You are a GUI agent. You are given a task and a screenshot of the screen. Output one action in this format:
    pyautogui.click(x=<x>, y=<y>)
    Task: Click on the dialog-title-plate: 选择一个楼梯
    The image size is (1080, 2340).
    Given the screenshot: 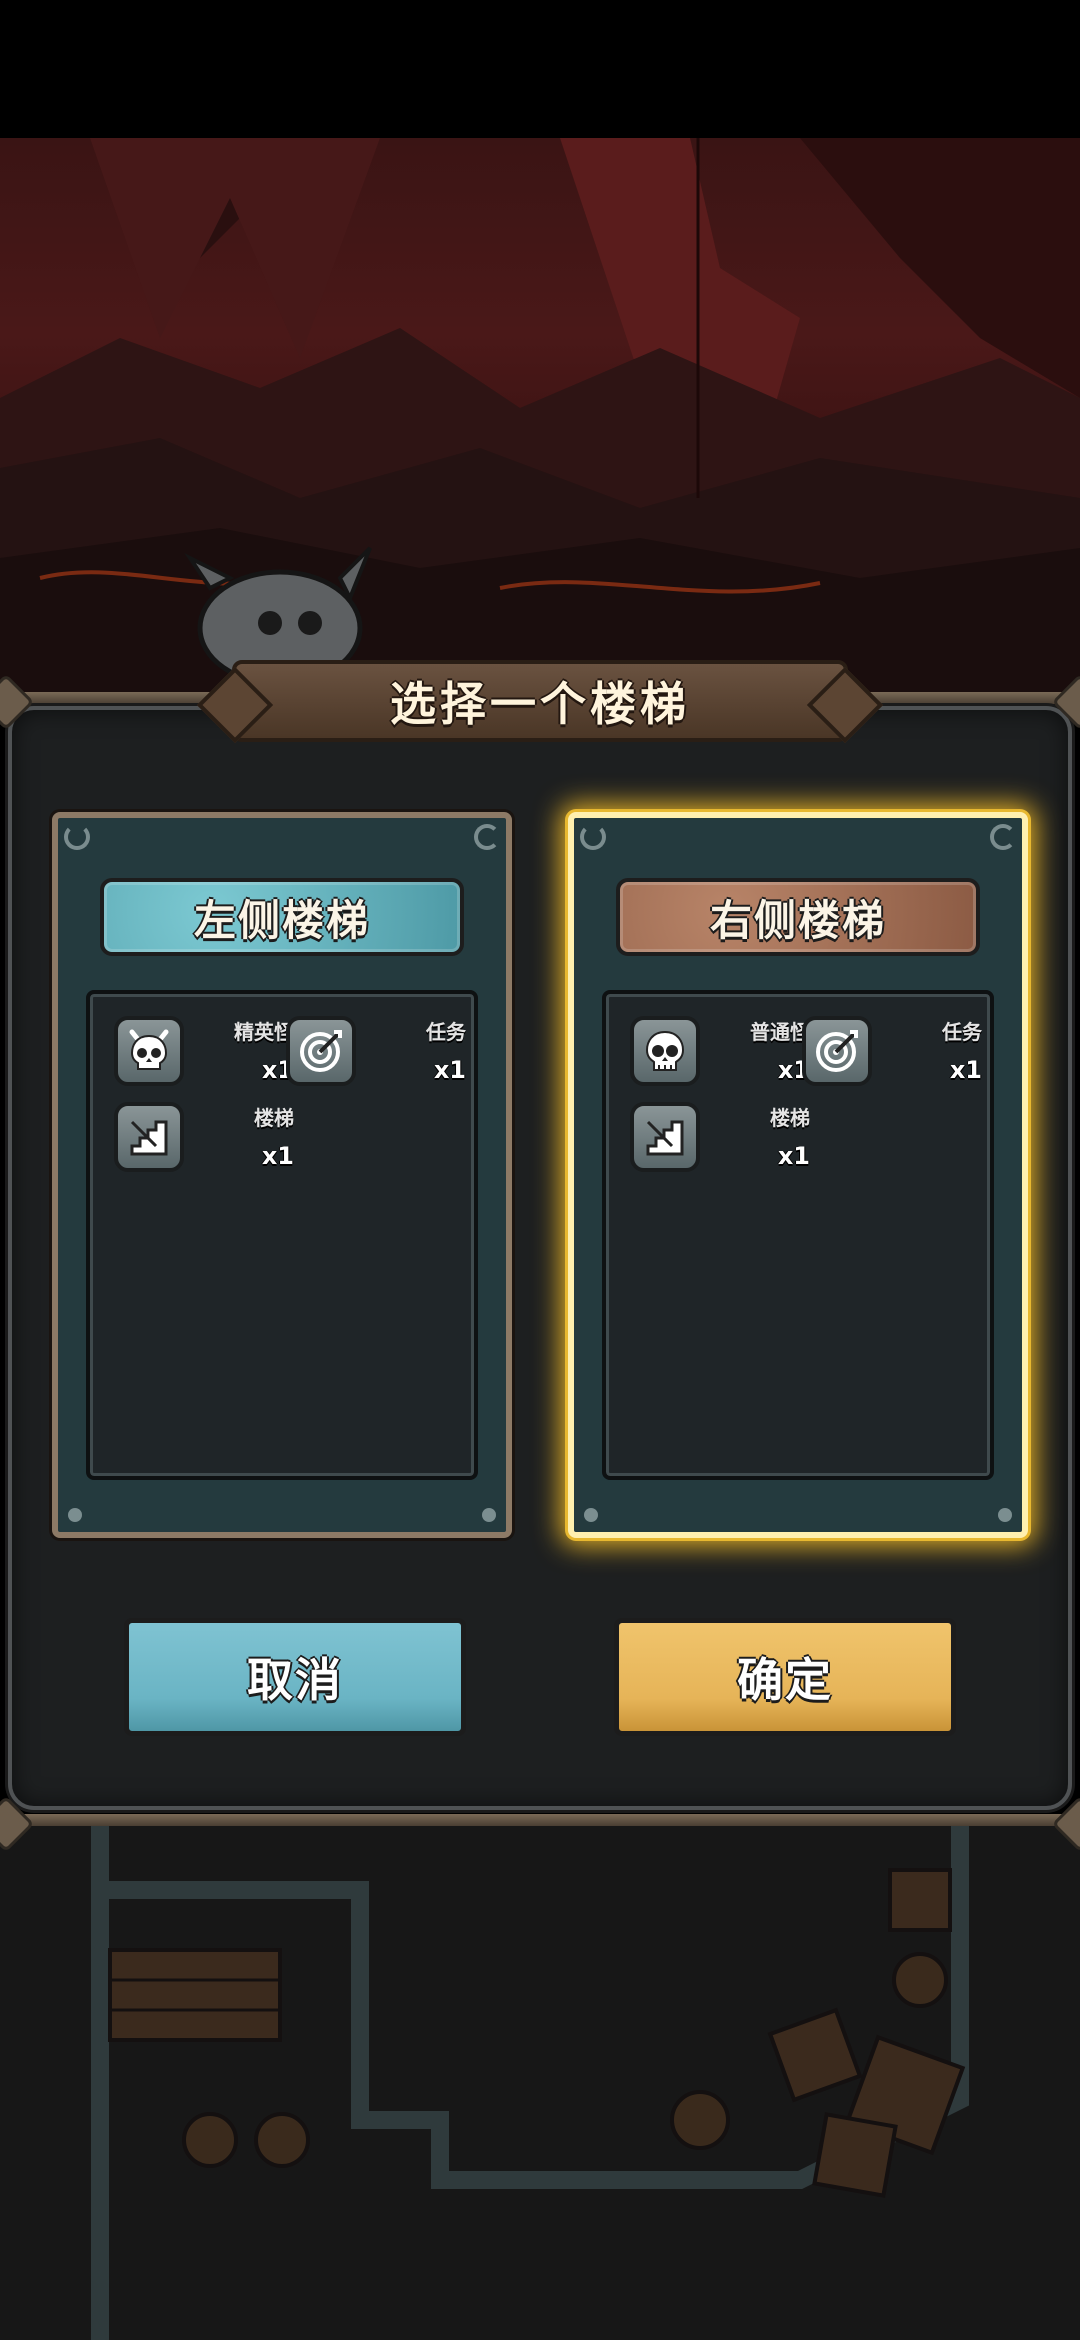 What is the action you would take?
    pyautogui.click(x=540, y=701)
    